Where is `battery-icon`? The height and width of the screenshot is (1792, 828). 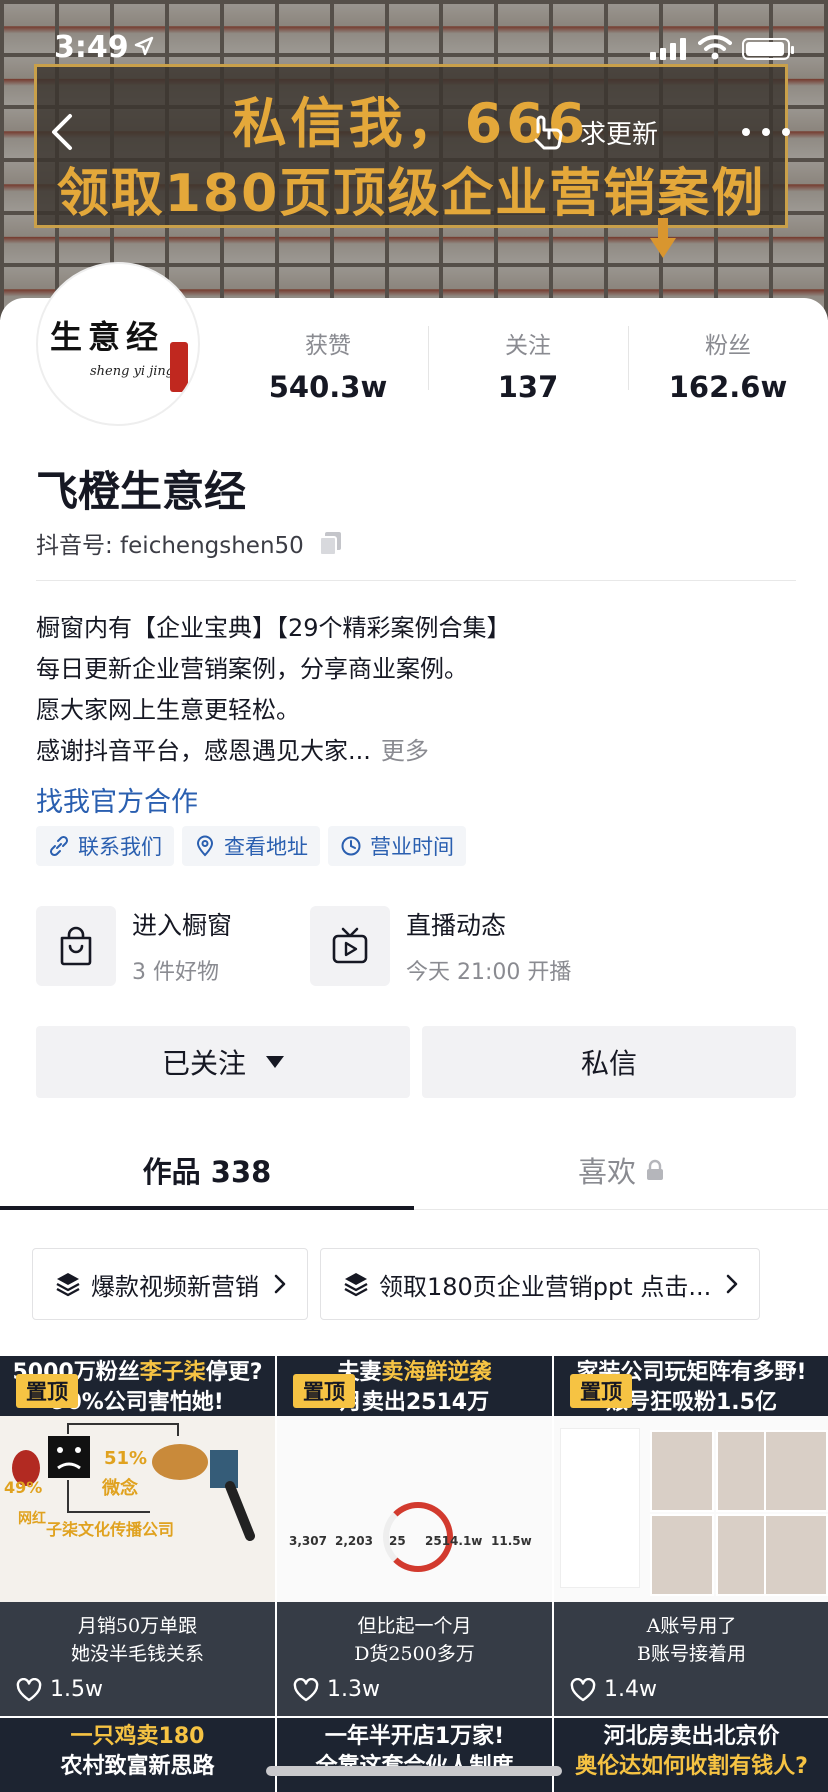
battery-icon is located at coordinates (768, 49).